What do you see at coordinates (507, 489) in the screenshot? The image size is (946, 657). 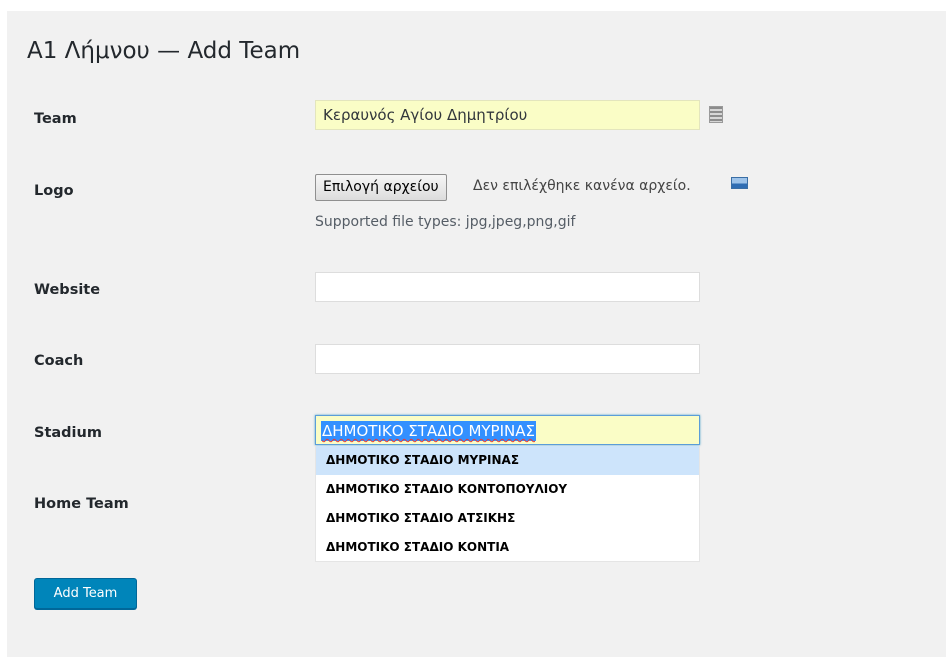 I see `stadium-suggestion-item: ΔΗΜΟΤΙΚΟ ΣΤΑΔΙΟ ΚΟΝΤΟΠΟΥΛΙΟΥ` at bounding box center [507, 489].